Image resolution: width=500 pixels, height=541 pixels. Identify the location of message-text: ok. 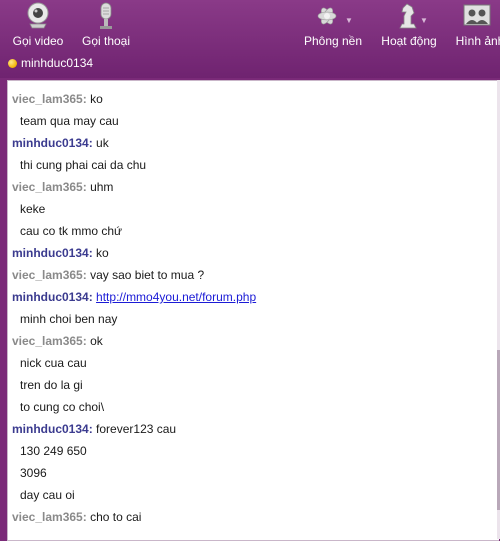
(96, 341).